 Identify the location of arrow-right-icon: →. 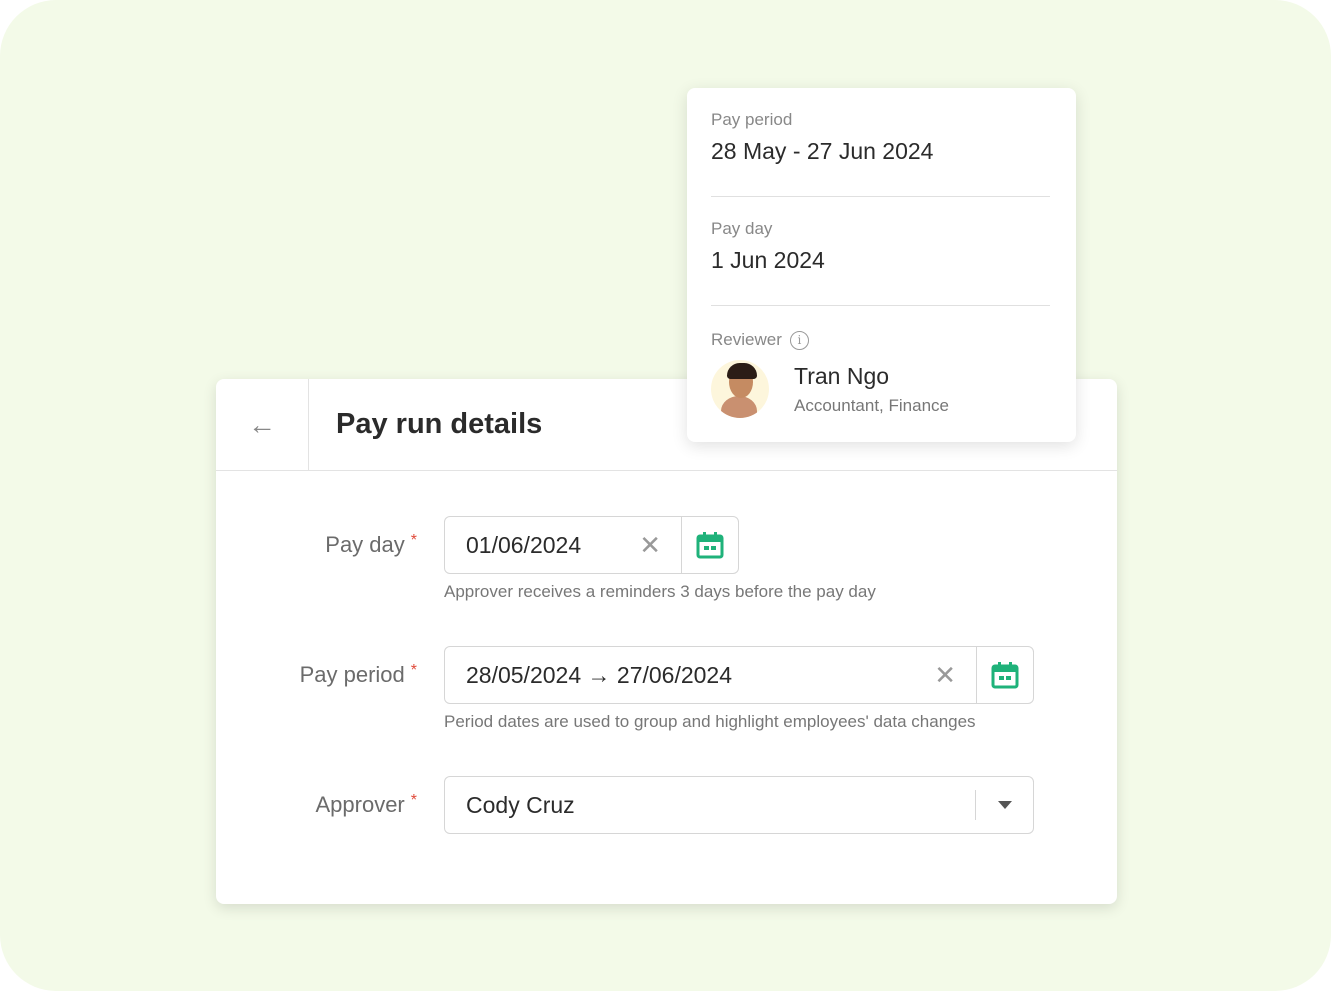
(599, 674).